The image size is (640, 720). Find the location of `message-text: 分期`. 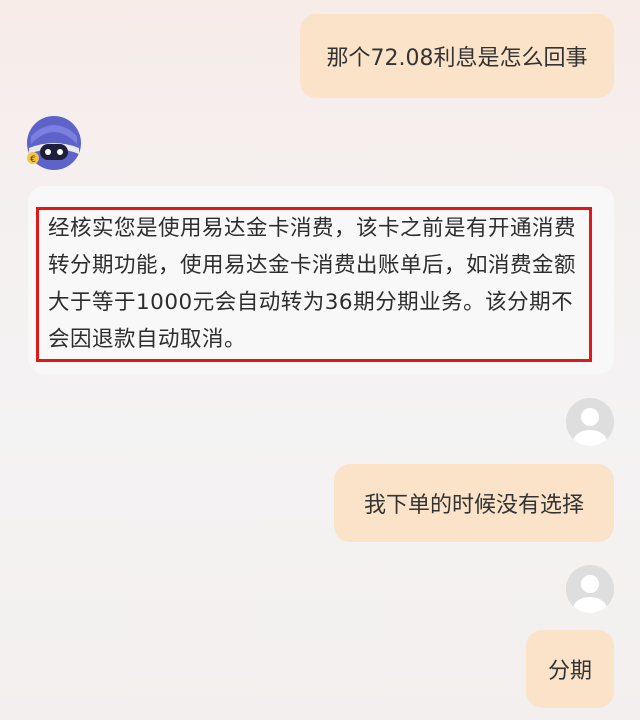

message-text: 分期 is located at coordinates (569, 671).